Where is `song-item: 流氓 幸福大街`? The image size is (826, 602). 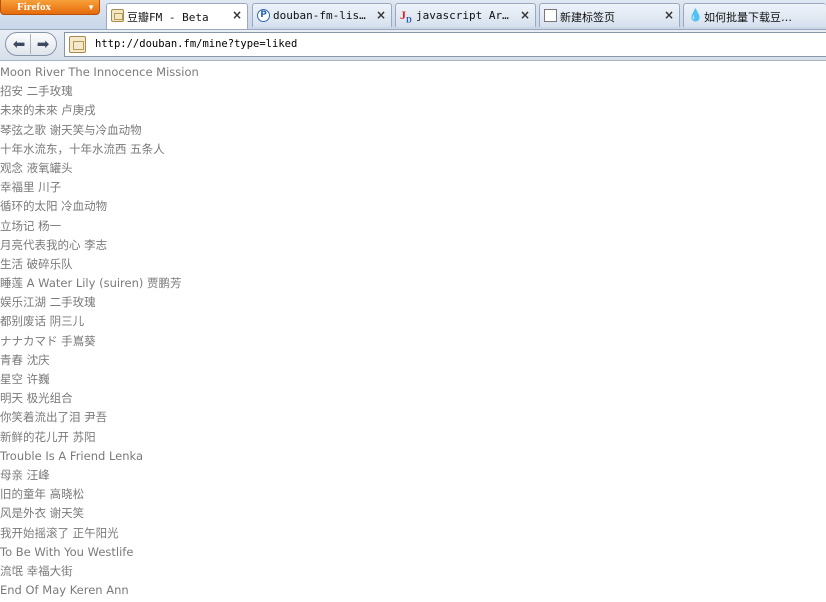
song-item: 流氓 幸福大街 is located at coordinates (36, 570).